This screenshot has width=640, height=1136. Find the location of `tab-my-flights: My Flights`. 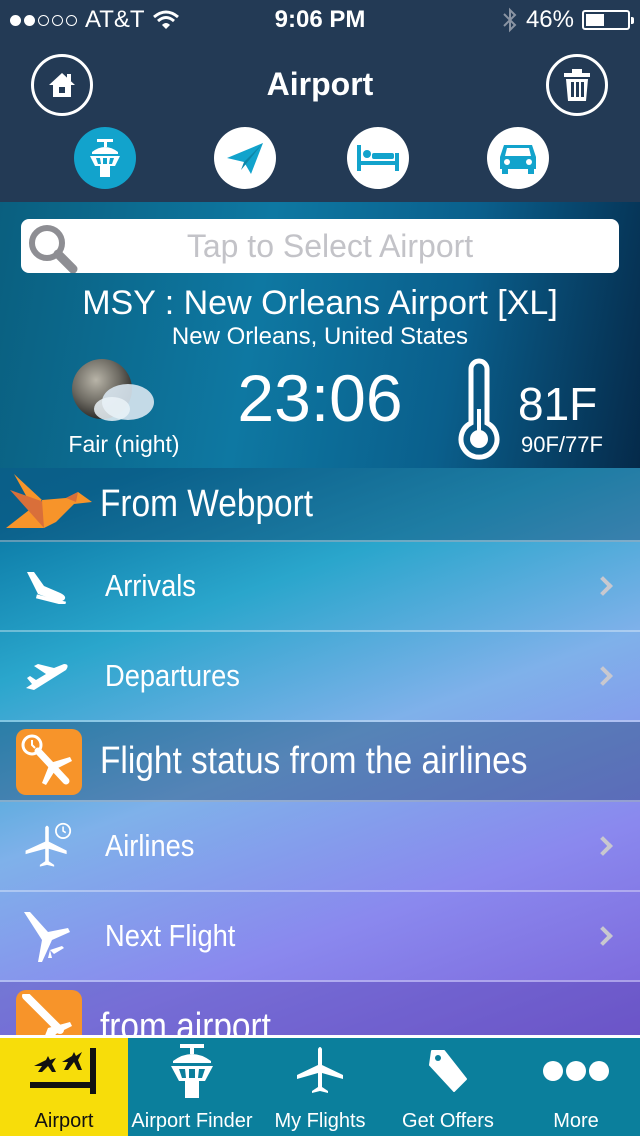

tab-my-flights: My Flights is located at coordinates (320, 1087).